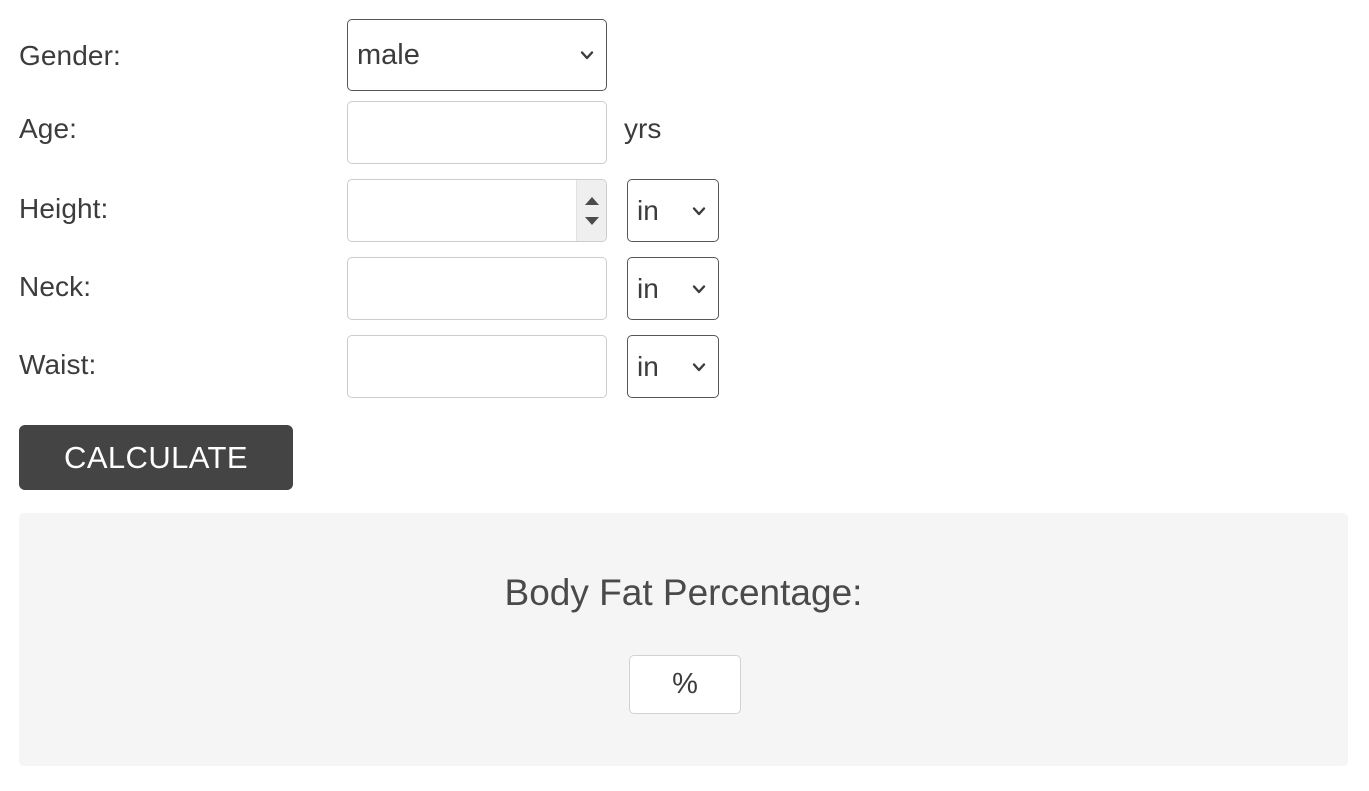 The image size is (1369, 791). What do you see at coordinates (64, 208) in the screenshot?
I see `label-height: Height:` at bounding box center [64, 208].